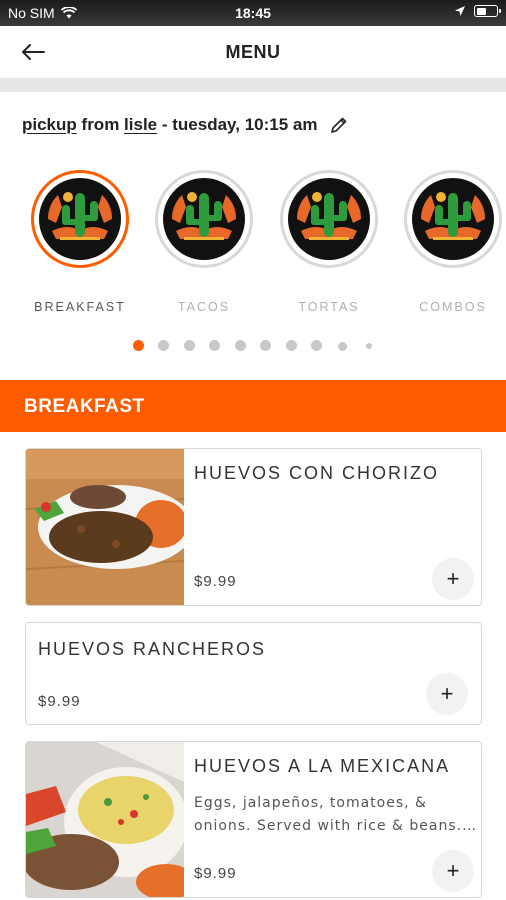 The width and height of the screenshot is (506, 900). Describe the element at coordinates (140, 125) in the screenshot. I see `location-link: lisle` at that location.